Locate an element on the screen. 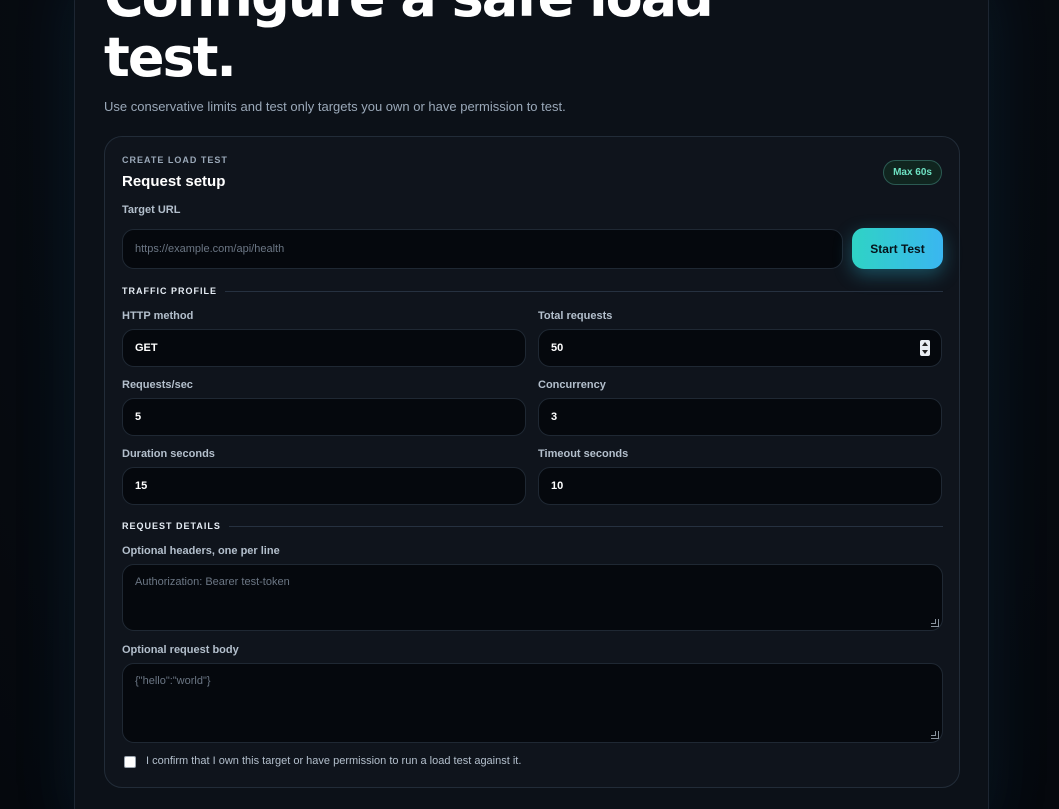  request-details-heading-text: REQUEST DETAILS is located at coordinates (171, 526).